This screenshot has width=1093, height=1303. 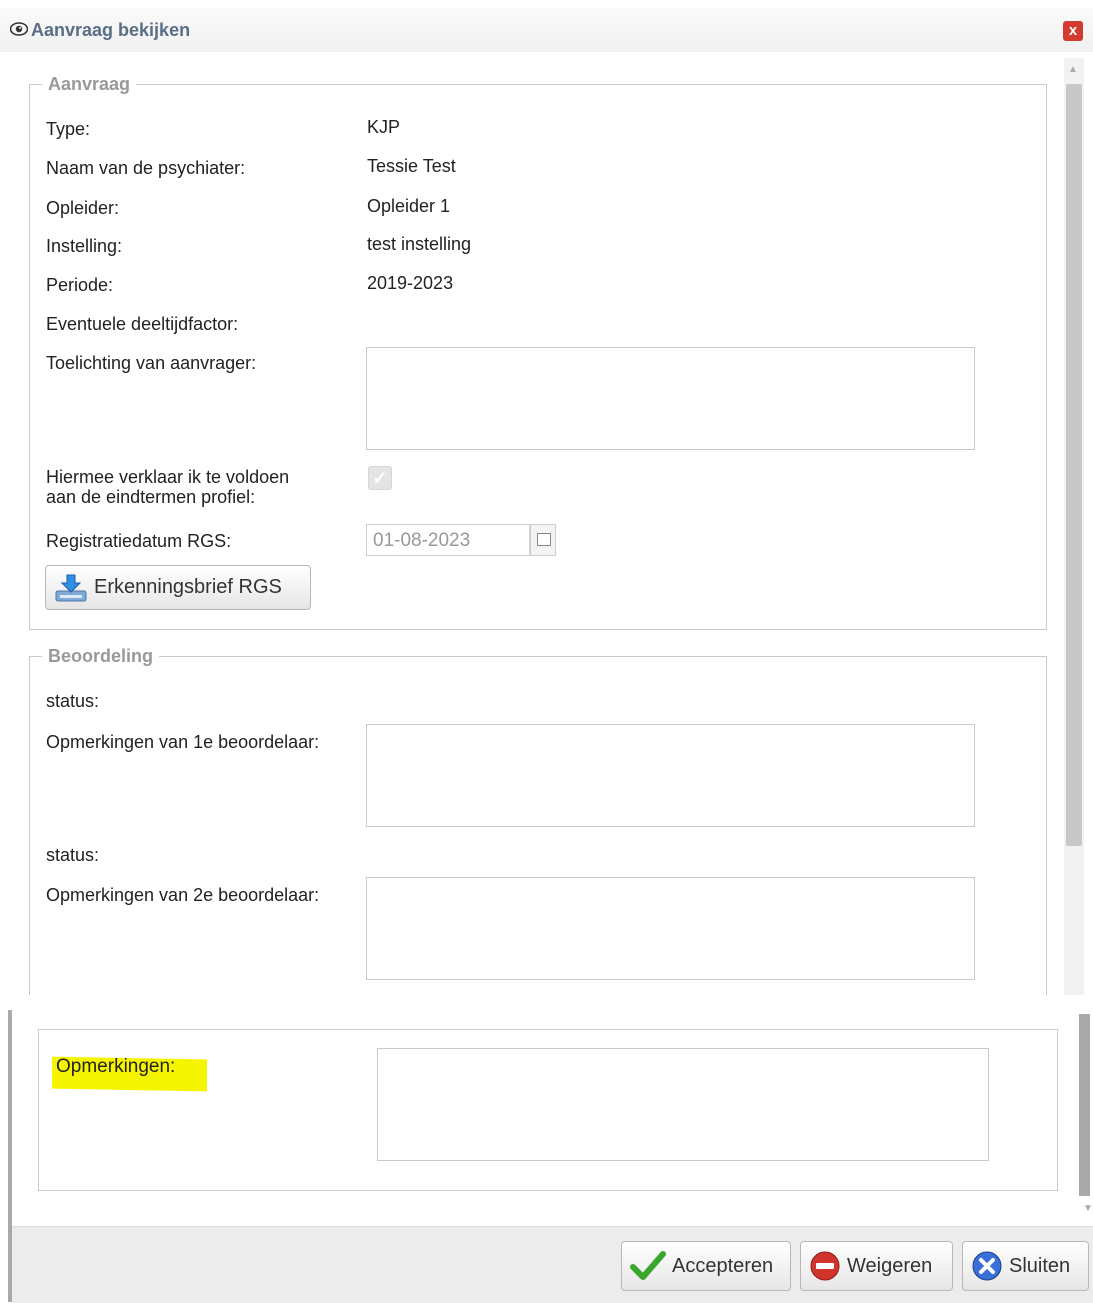 I want to click on type-value: KJP, so click(x=384, y=127).